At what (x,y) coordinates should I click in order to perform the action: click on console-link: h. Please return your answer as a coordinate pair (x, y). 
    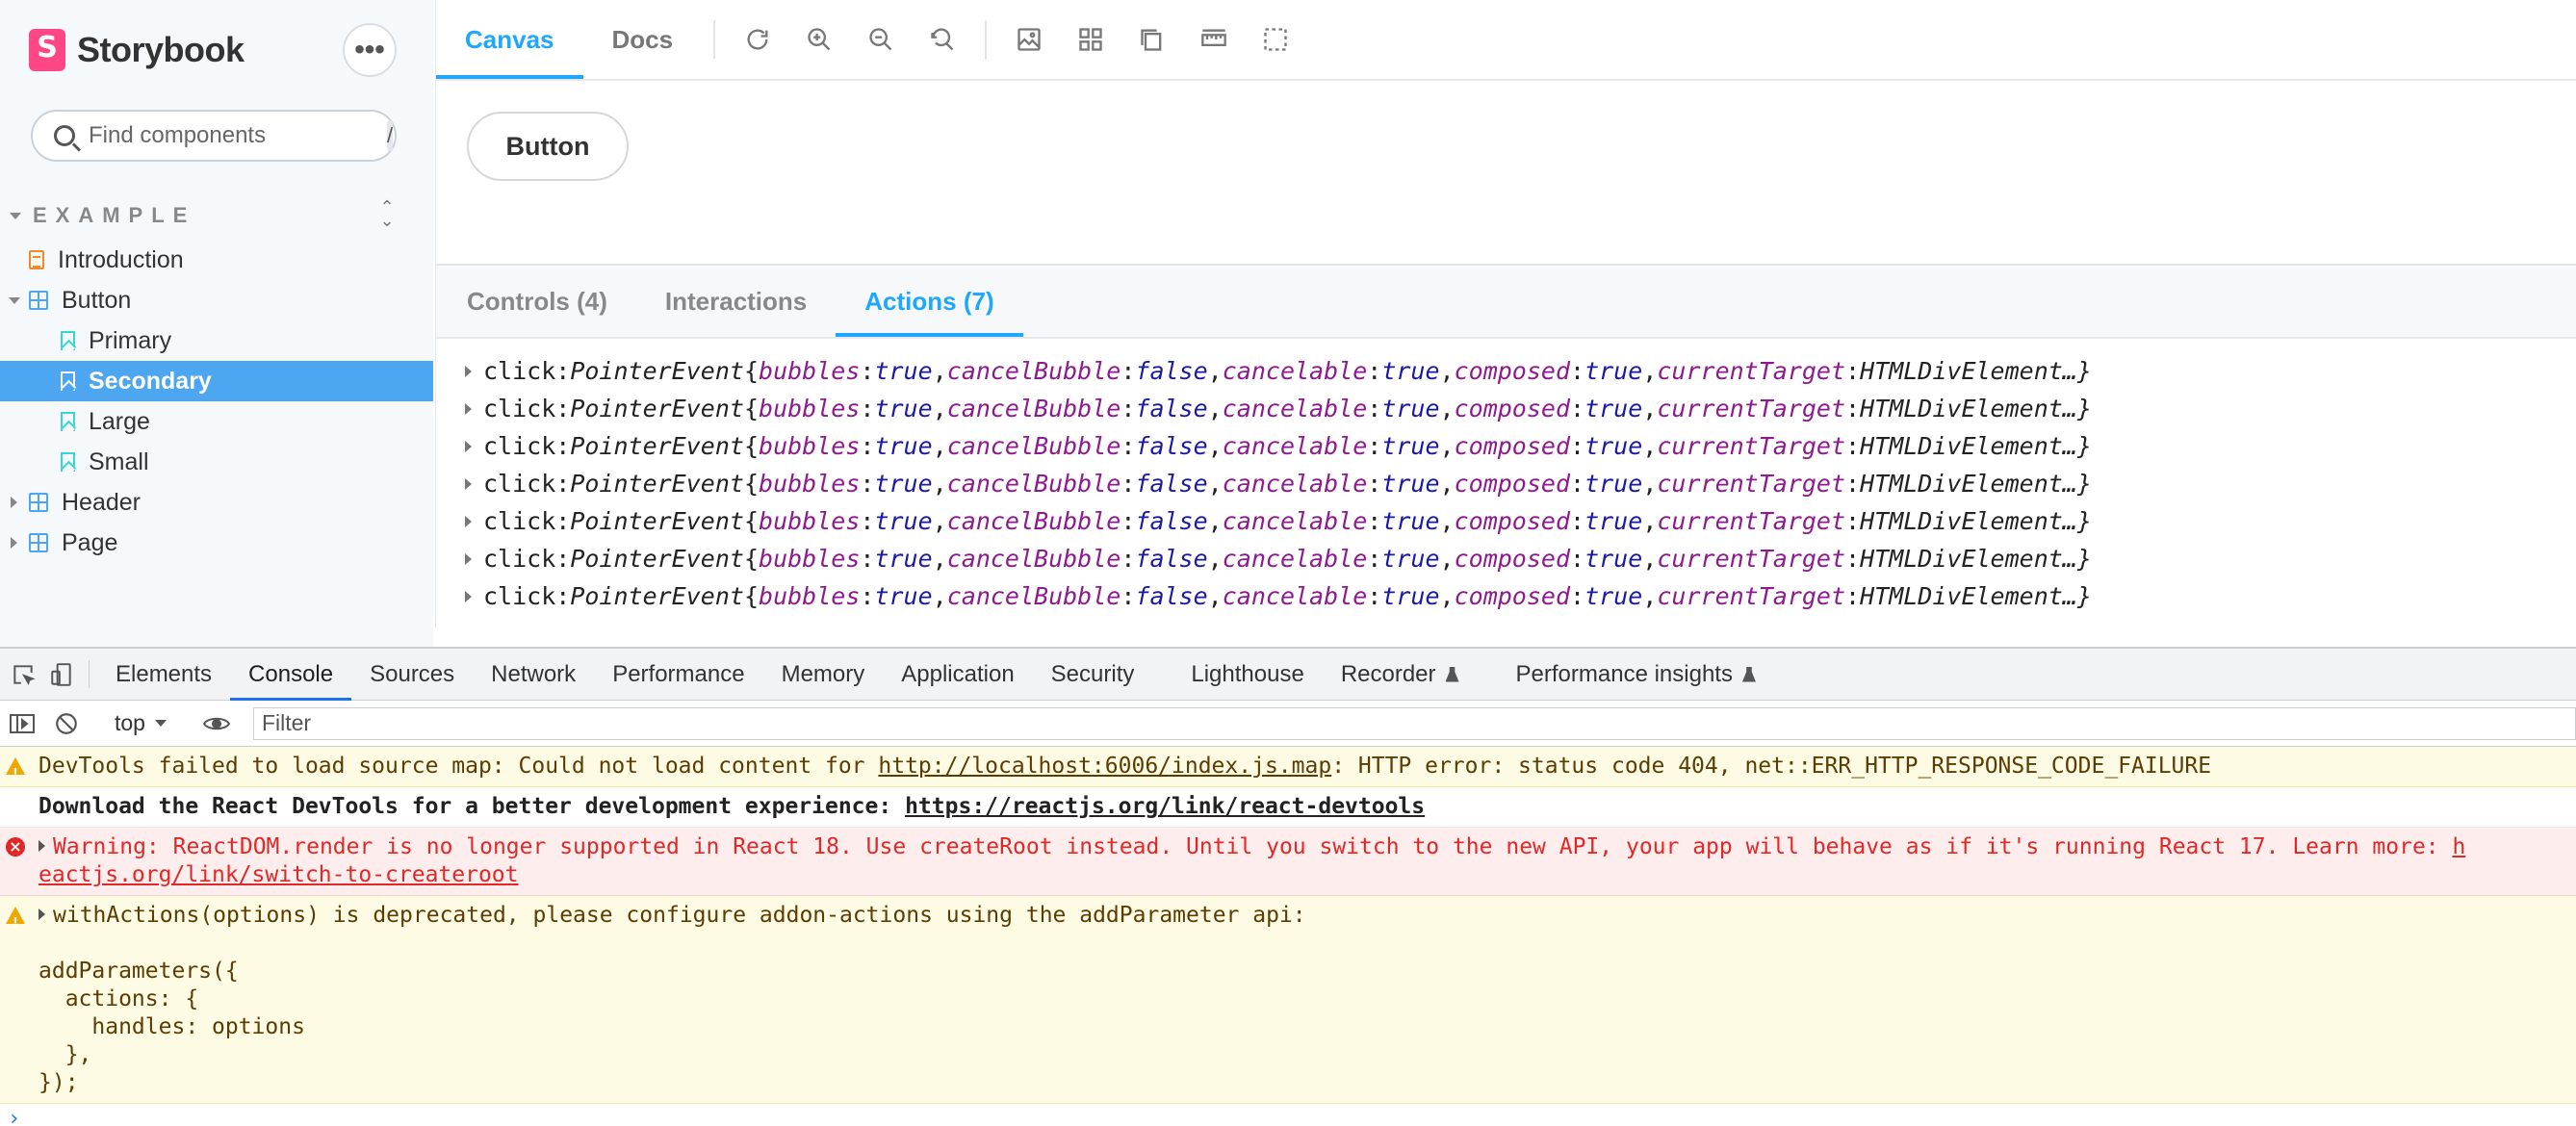
    Looking at the image, I should click on (2459, 846).